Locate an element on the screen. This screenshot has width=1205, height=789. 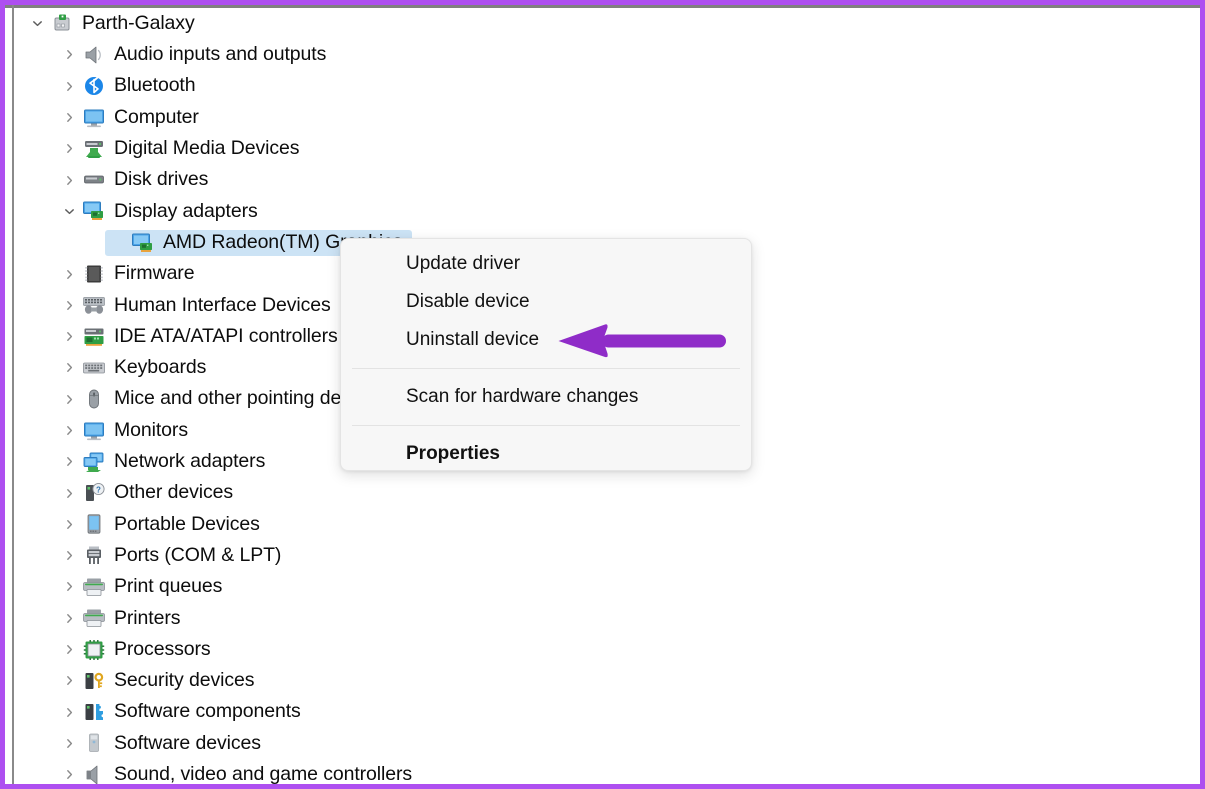
tree-item-label: Portable Devices is located at coordinates (187, 523).